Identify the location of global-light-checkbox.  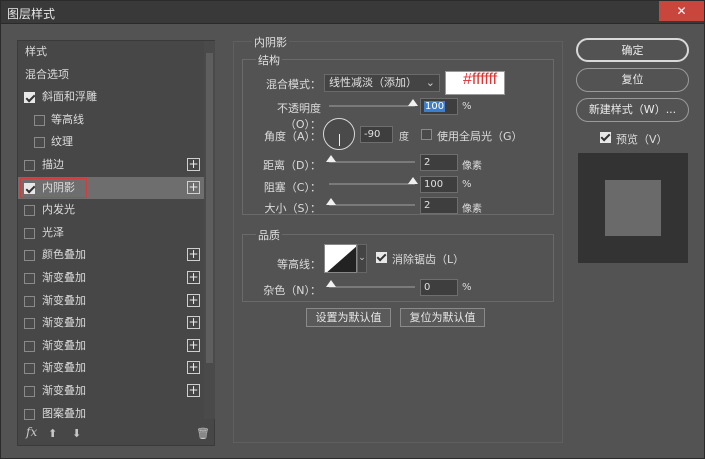
(426, 134).